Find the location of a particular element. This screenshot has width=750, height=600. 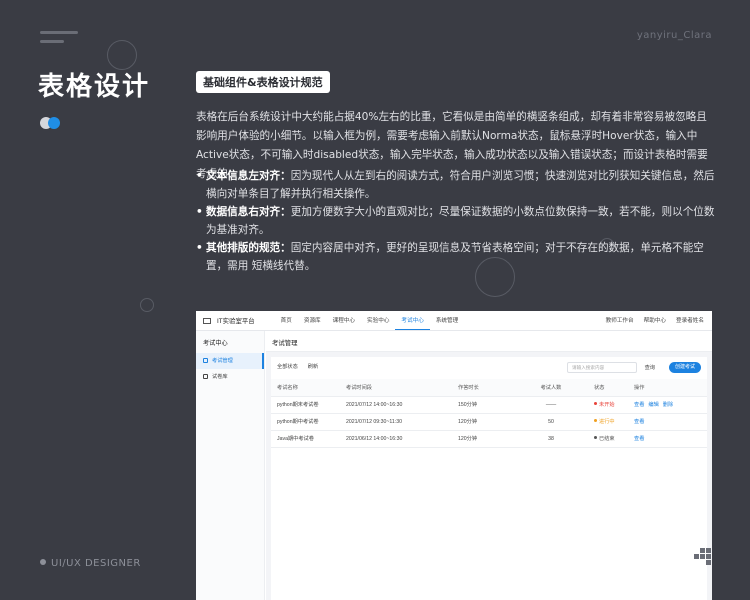

logo-icon is located at coordinates (207, 320).